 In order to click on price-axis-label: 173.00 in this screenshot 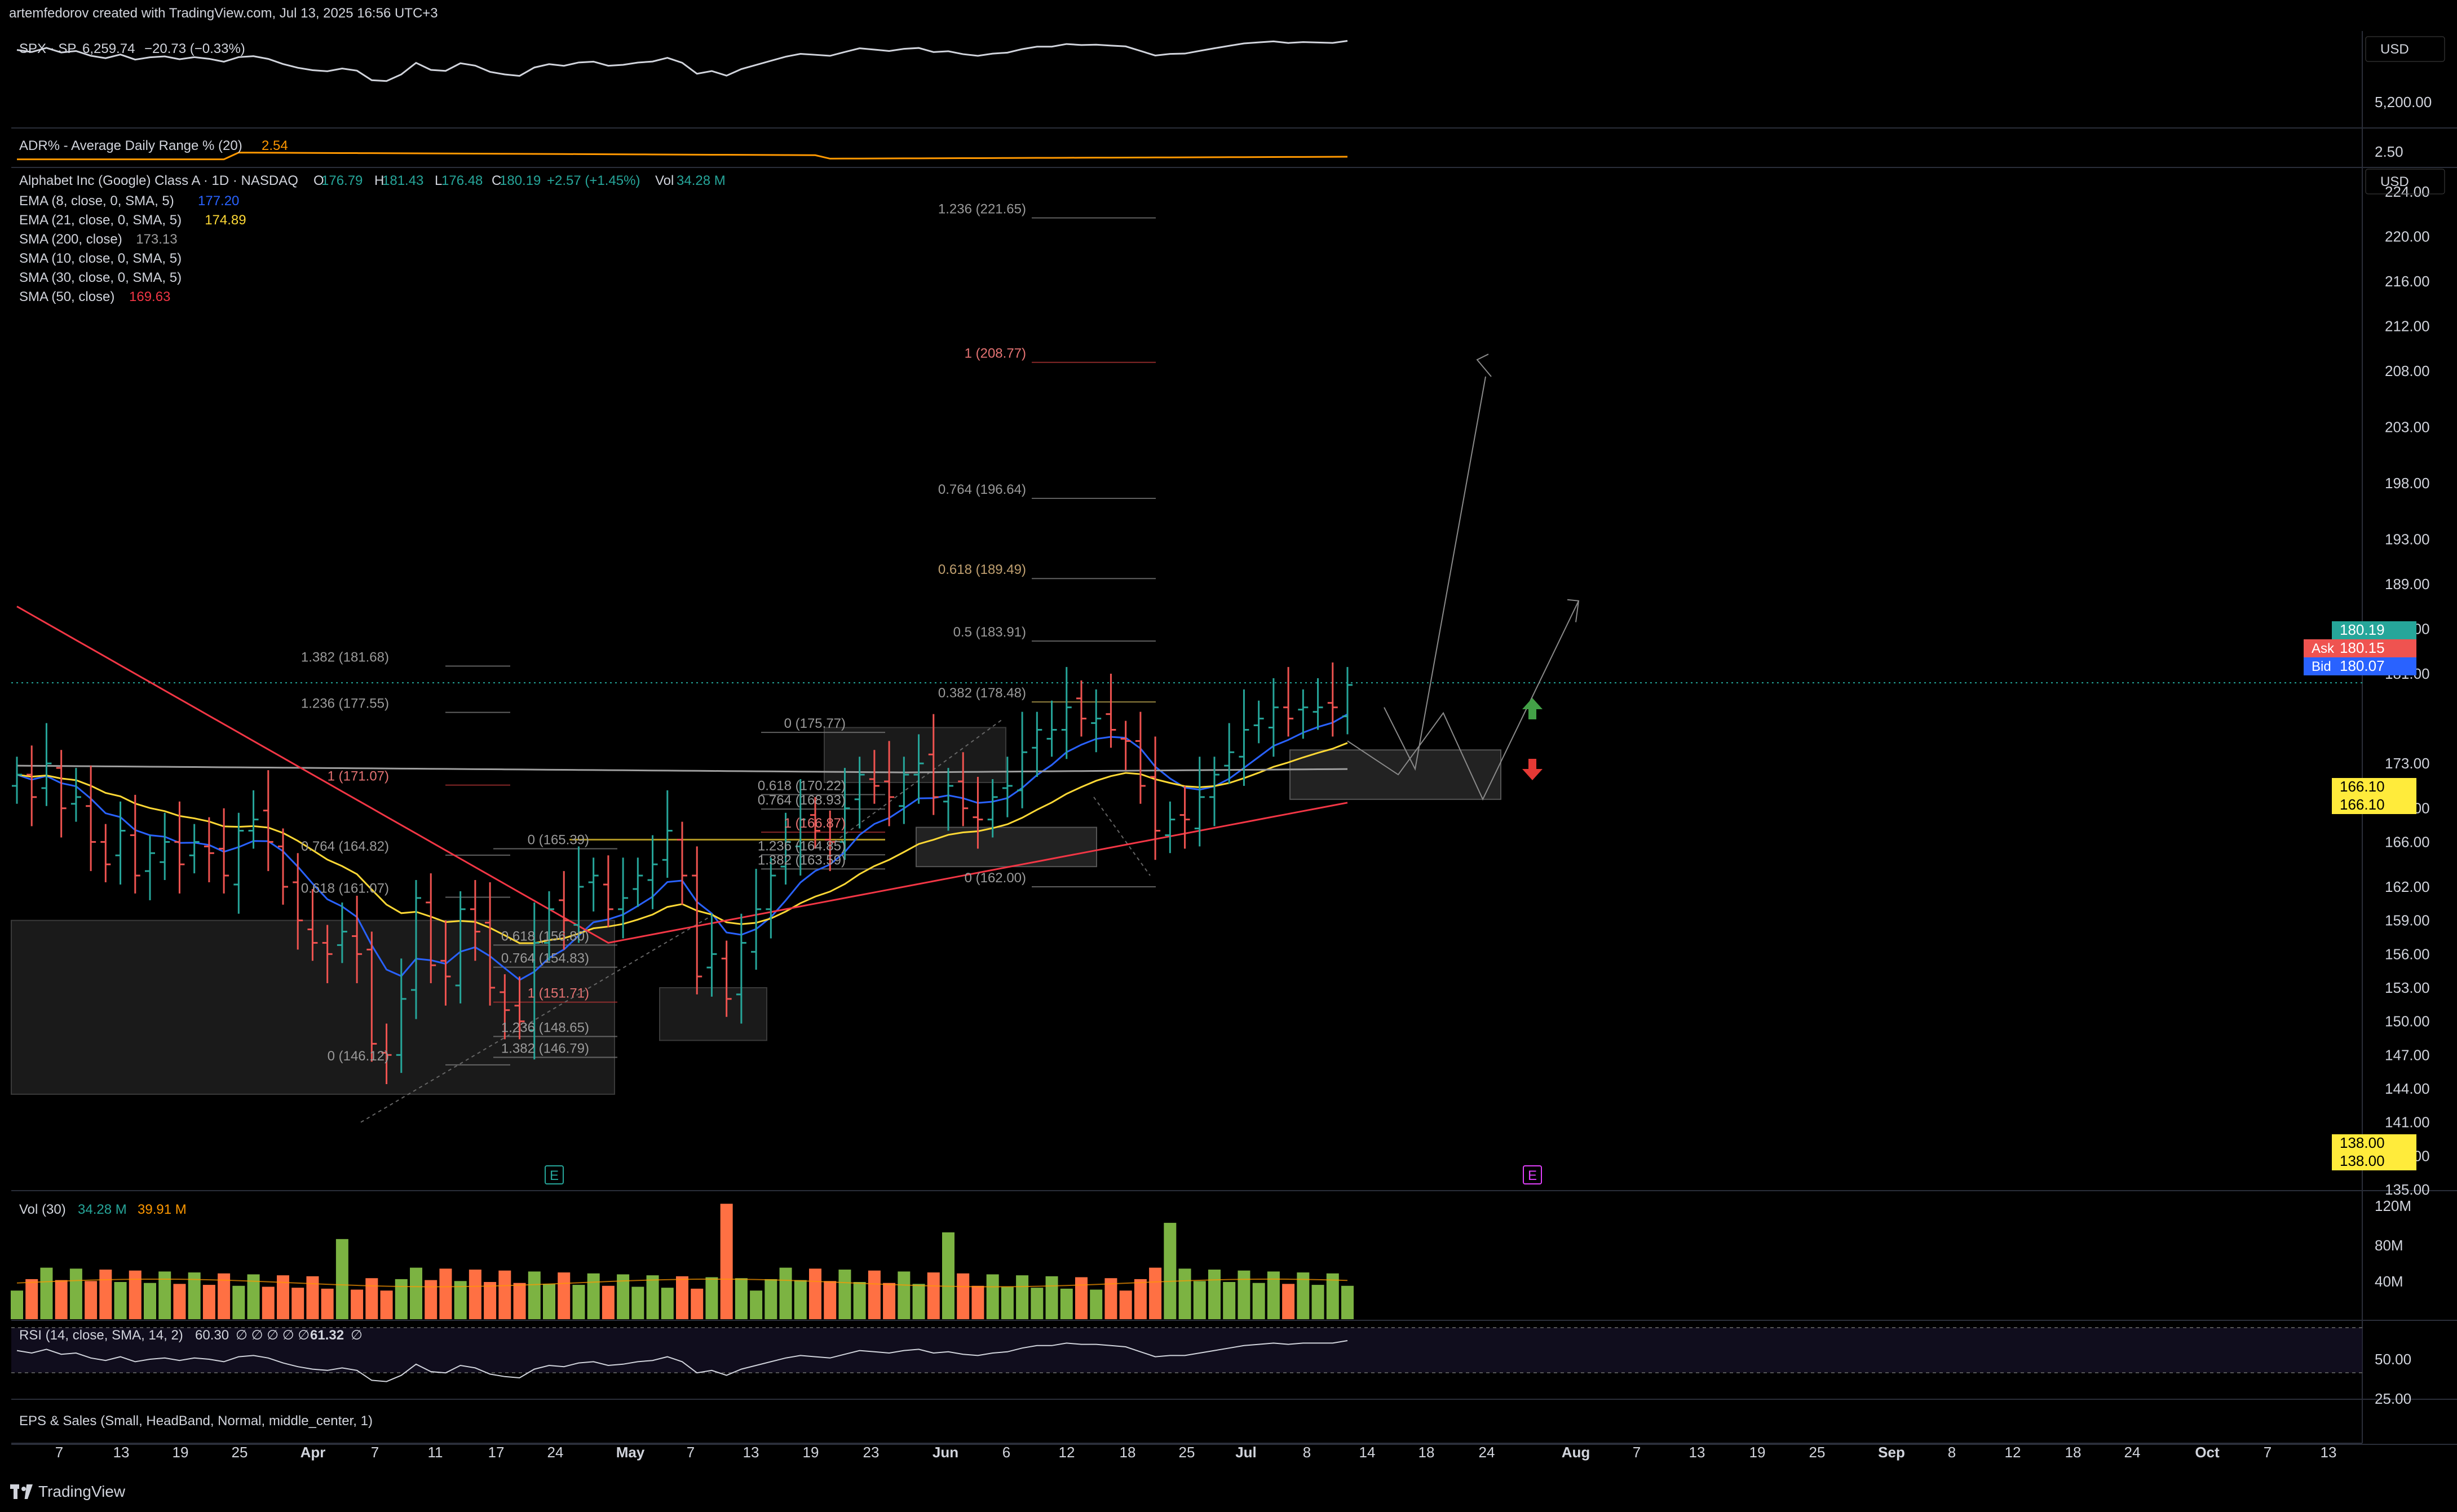, I will do `click(2407, 763)`.